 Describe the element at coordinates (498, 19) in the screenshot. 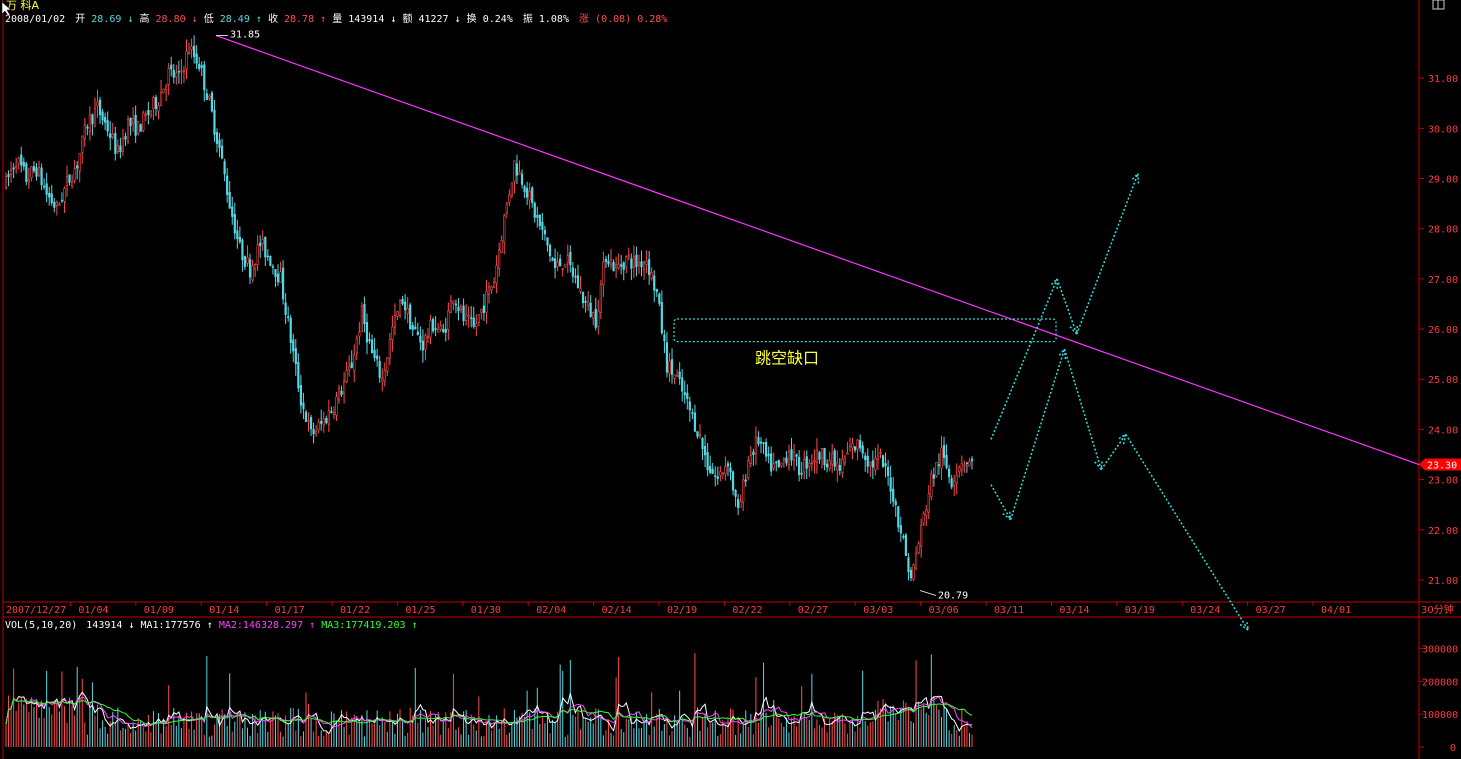

I see `turnover-value: 0.24%` at that location.